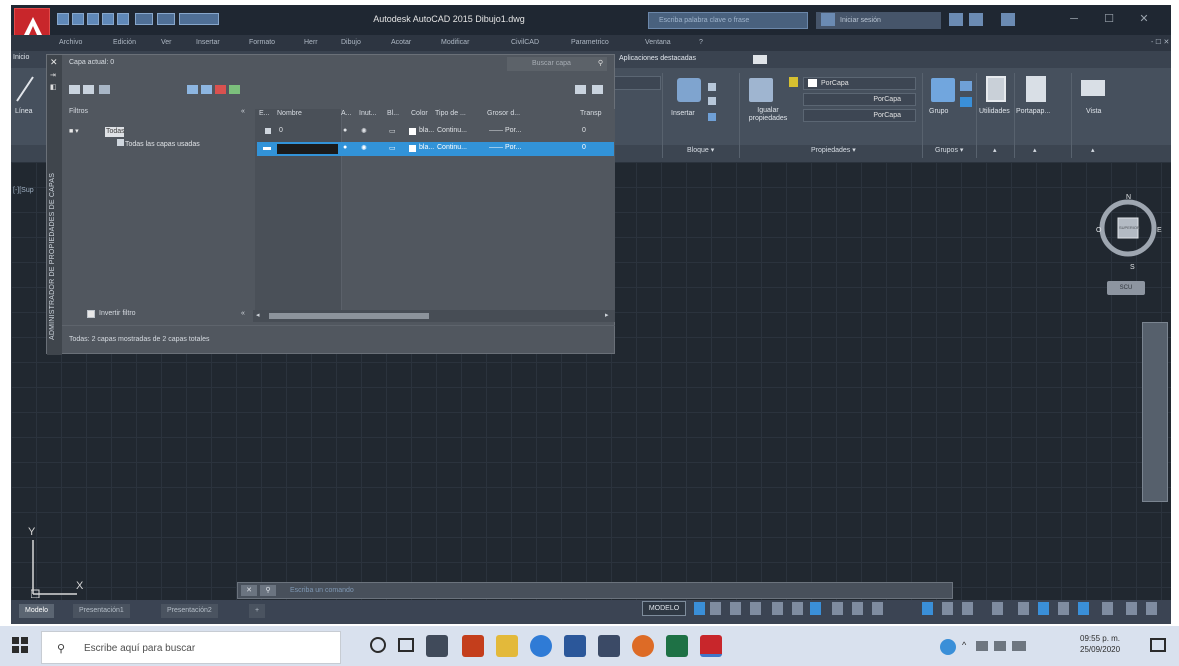 This screenshot has width=1179, height=666. What do you see at coordinates (234, 89) in the screenshot?
I see `set-current-icon` at bounding box center [234, 89].